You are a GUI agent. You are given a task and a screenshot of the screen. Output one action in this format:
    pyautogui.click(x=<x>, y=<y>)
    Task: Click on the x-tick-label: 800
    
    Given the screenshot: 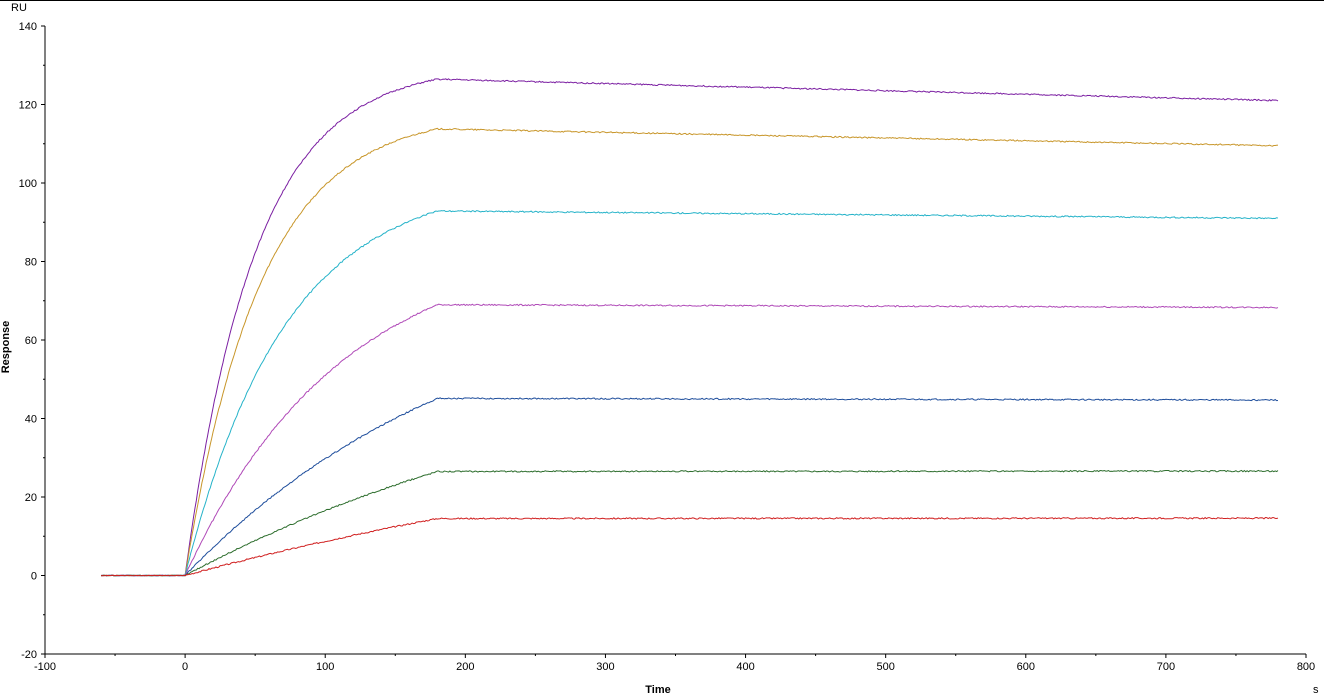 What is the action you would take?
    pyautogui.click(x=1306, y=667)
    